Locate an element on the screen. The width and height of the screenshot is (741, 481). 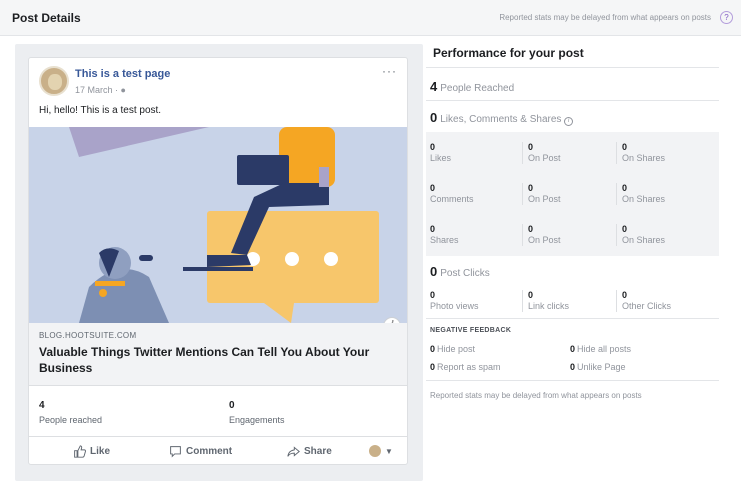
post-actions: Like Comment Share ▼ is located at coordinates (218, 450).